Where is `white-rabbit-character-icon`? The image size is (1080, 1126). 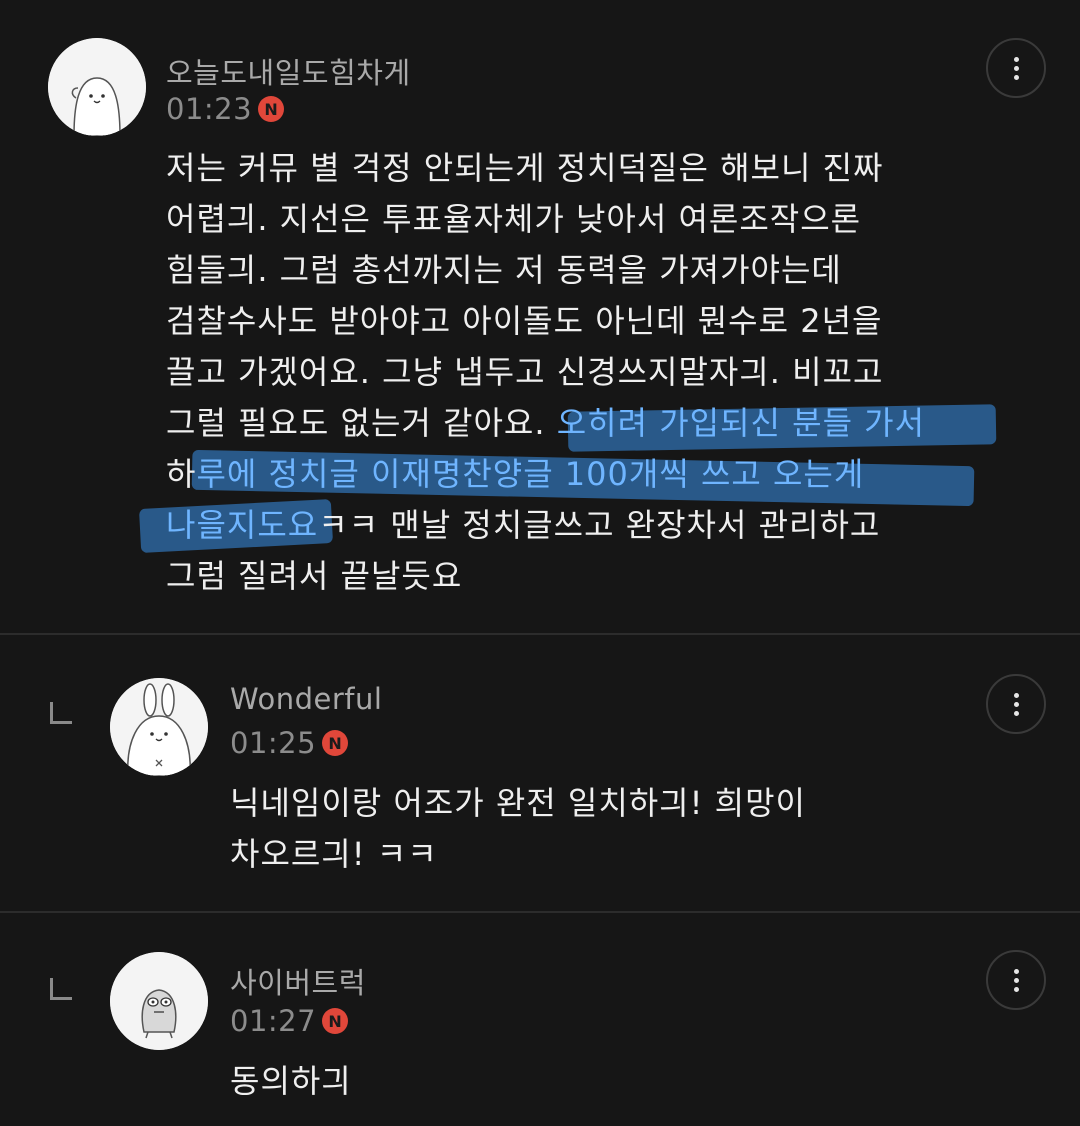
white-rabbit-character-icon is located at coordinates (159, 727).